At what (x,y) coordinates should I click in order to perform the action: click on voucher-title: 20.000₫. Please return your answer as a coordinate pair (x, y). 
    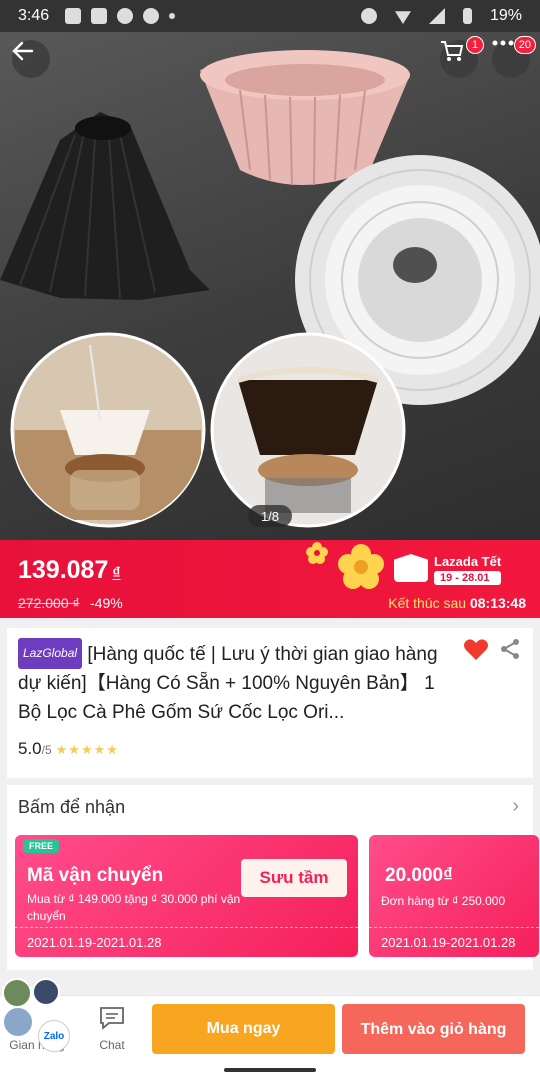
    Looking at the image, I should click on (419, 875).